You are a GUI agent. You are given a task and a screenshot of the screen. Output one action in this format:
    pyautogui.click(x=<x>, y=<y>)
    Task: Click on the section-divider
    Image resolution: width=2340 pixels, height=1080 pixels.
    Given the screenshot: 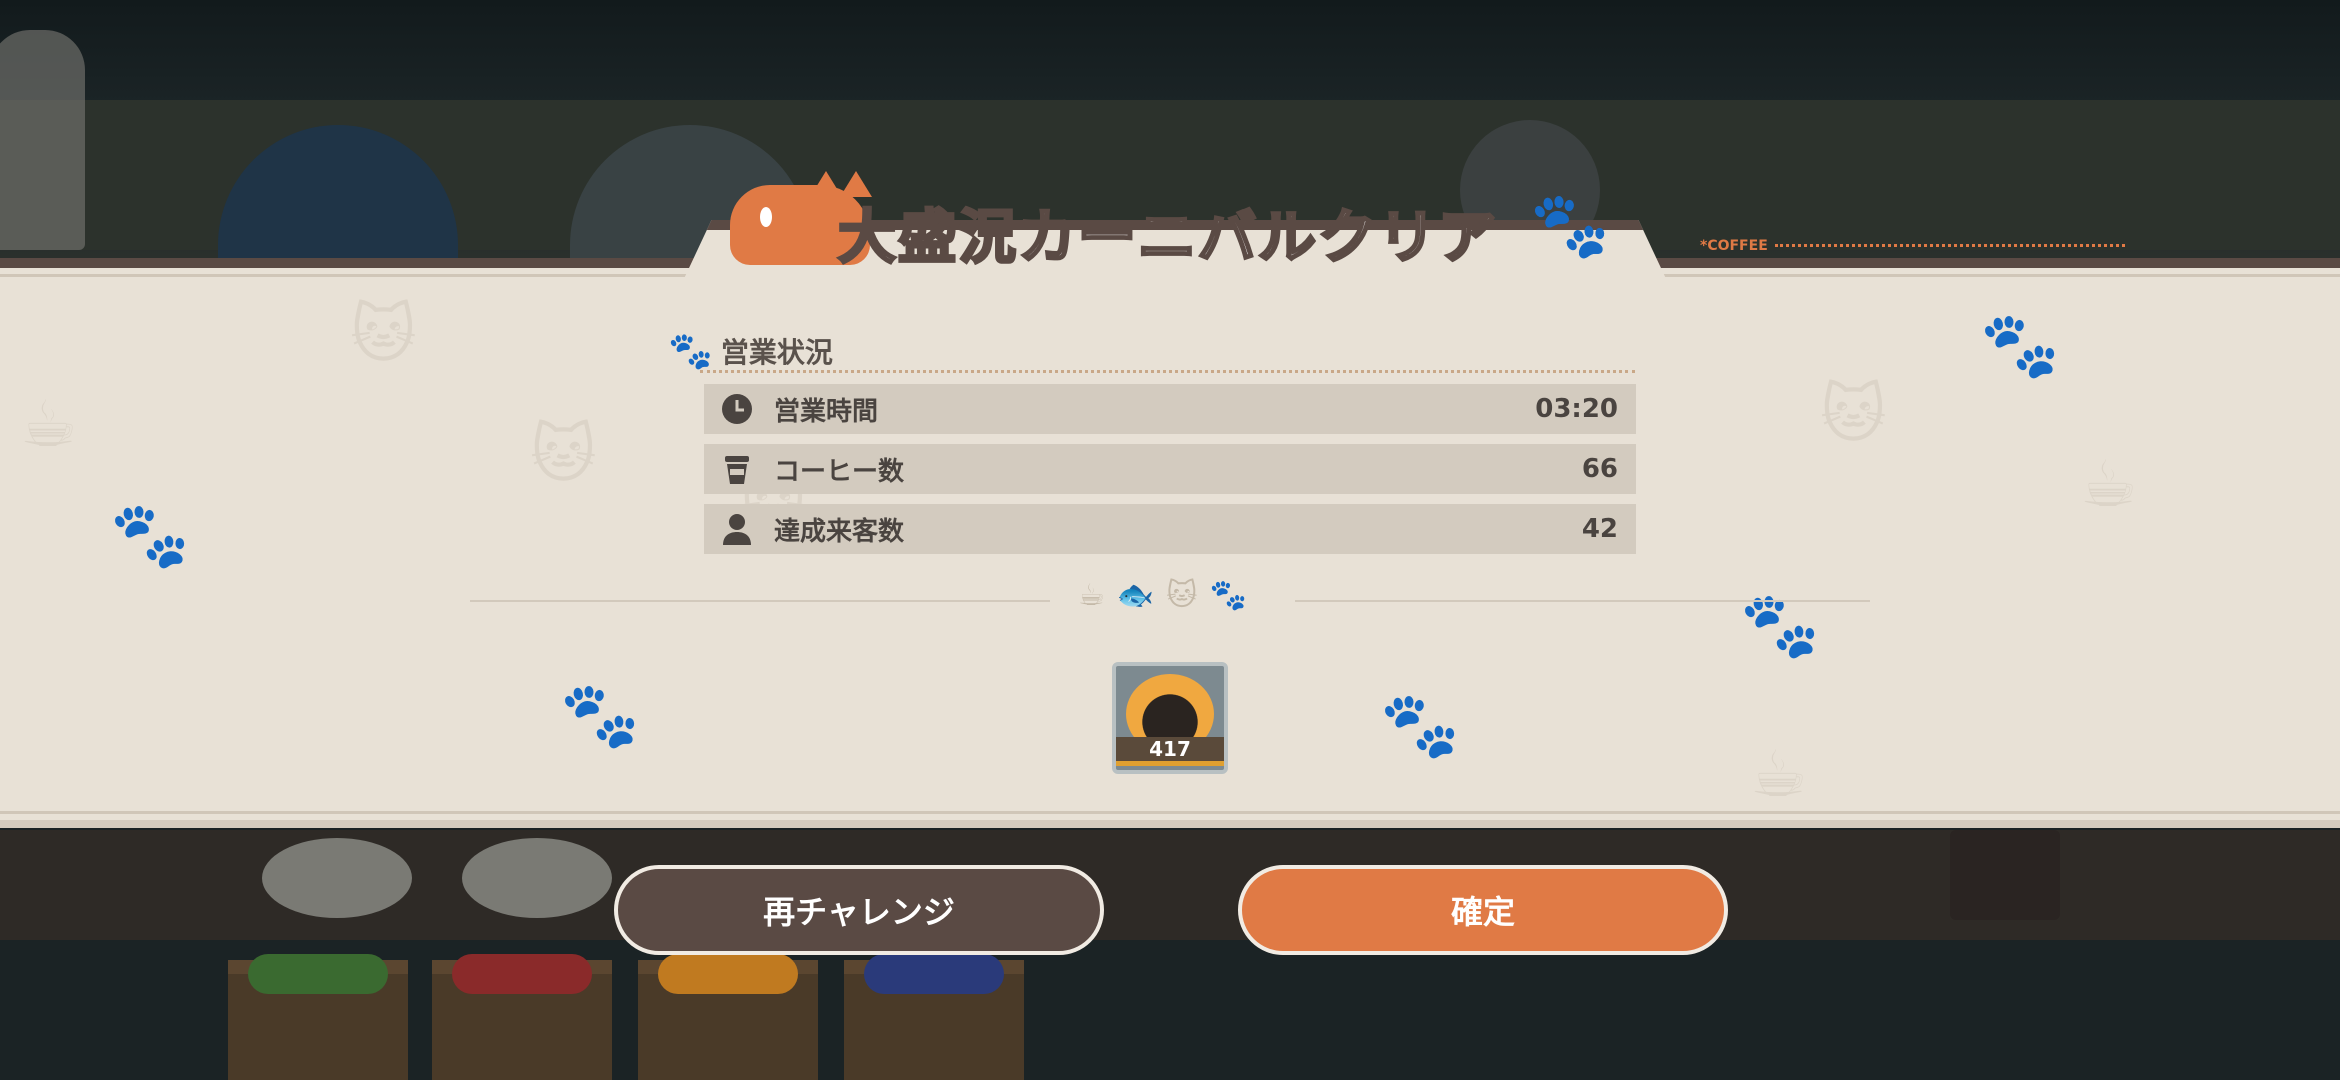 What is the action you would take?
    pyautogui.click(x=1167, y=371)
    